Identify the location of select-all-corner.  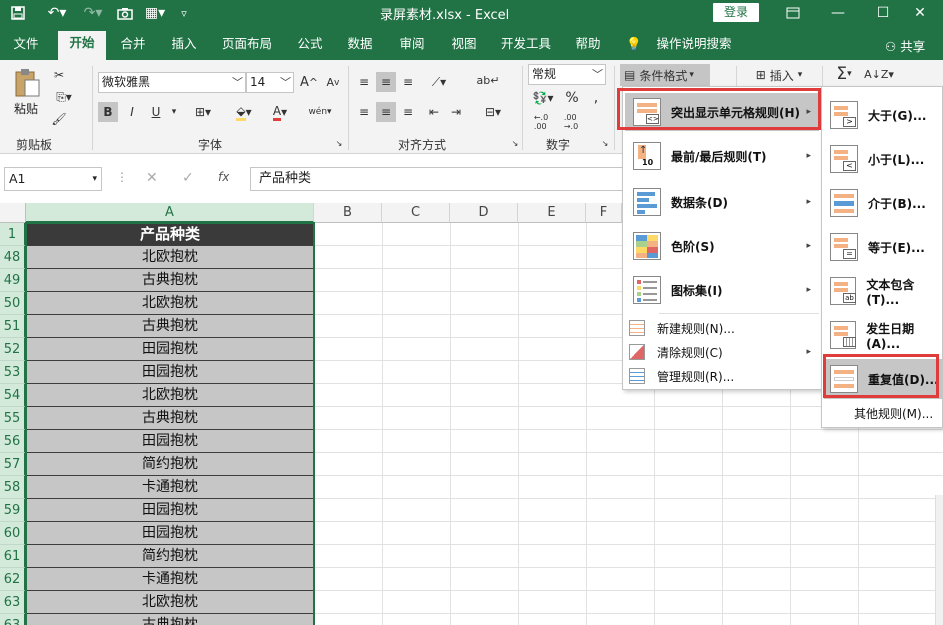
(13, 213).